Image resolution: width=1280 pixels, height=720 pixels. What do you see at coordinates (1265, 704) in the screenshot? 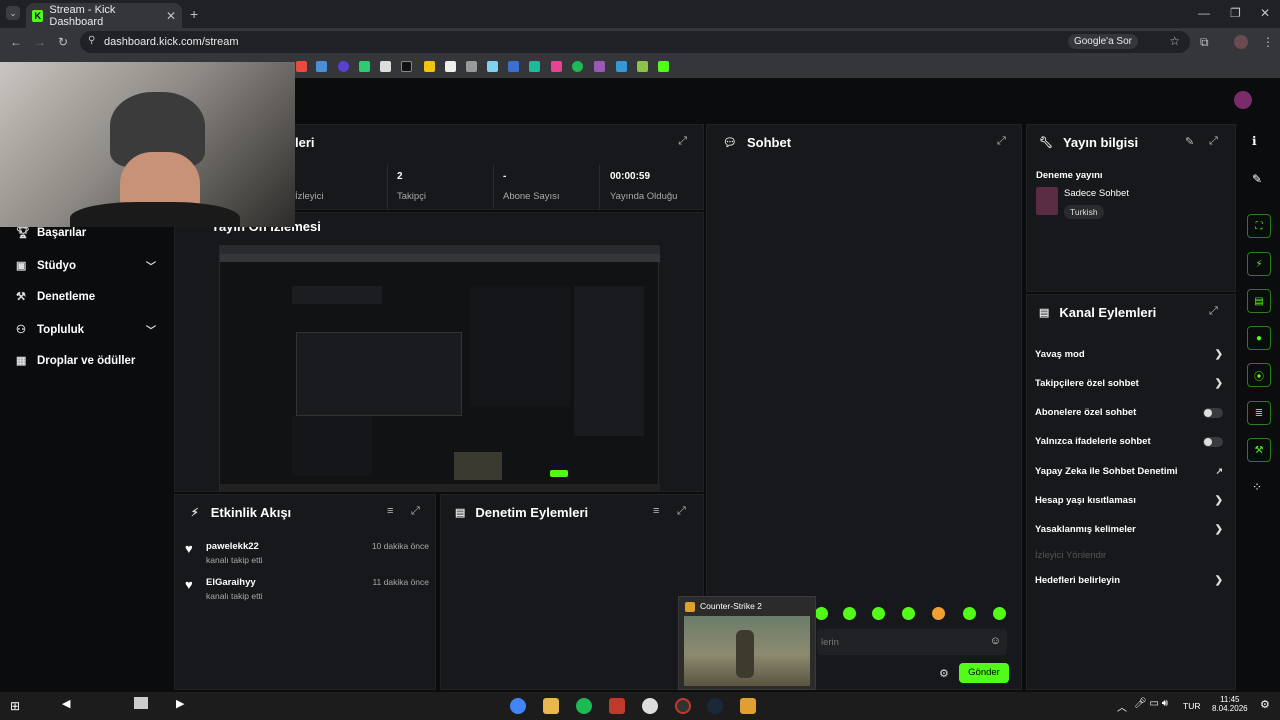
I see `notifications-icon: ⚙` at bounding box center [1265, 704].